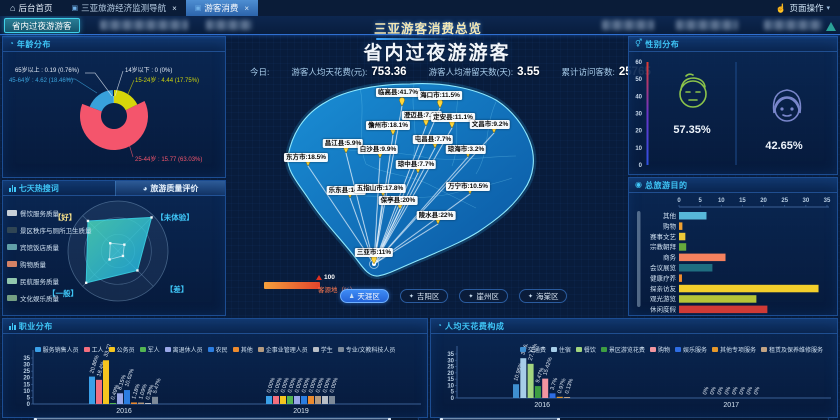 This screenshot has height=420, width=840. What do you see at coordinates (733, 105) in the screenshot?
I see `panel-gender-distribution: ⚥ 性别分布 0 10 20 30 40 50 60 57.35% 42.65%` at bounding box center [733, 105].